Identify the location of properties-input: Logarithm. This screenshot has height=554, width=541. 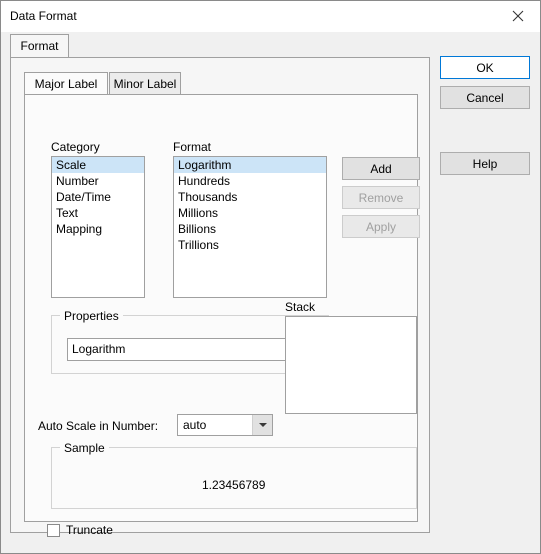
(190, 349).